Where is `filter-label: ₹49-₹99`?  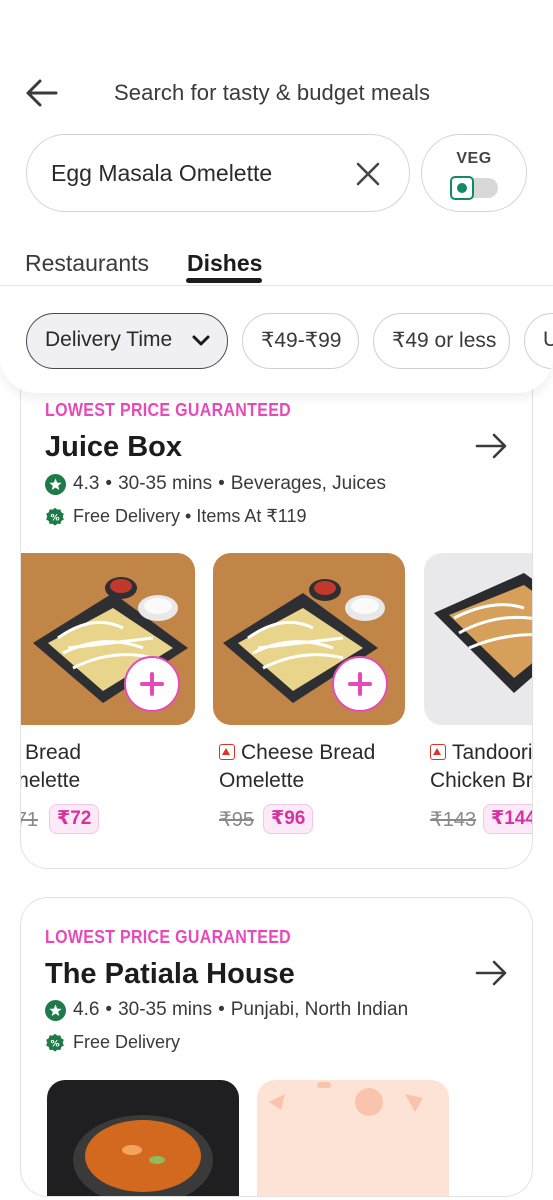 filter-label: ₹49-₹99 is located at coordinates (301, 340).